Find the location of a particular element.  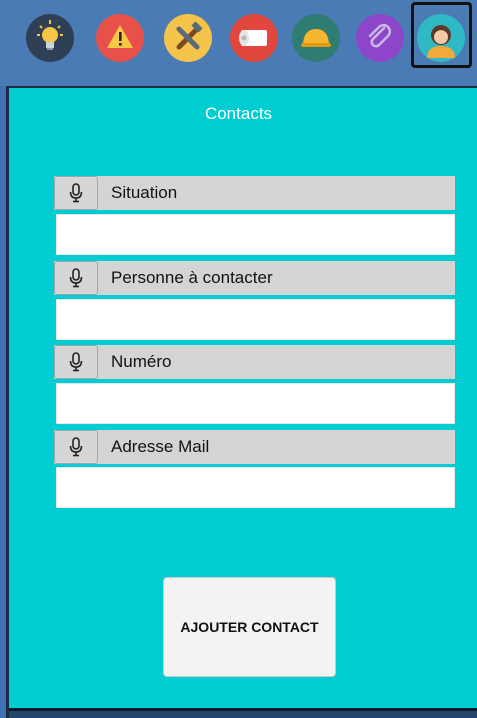

field-label: Numéro is located at coordinates (141, 361).